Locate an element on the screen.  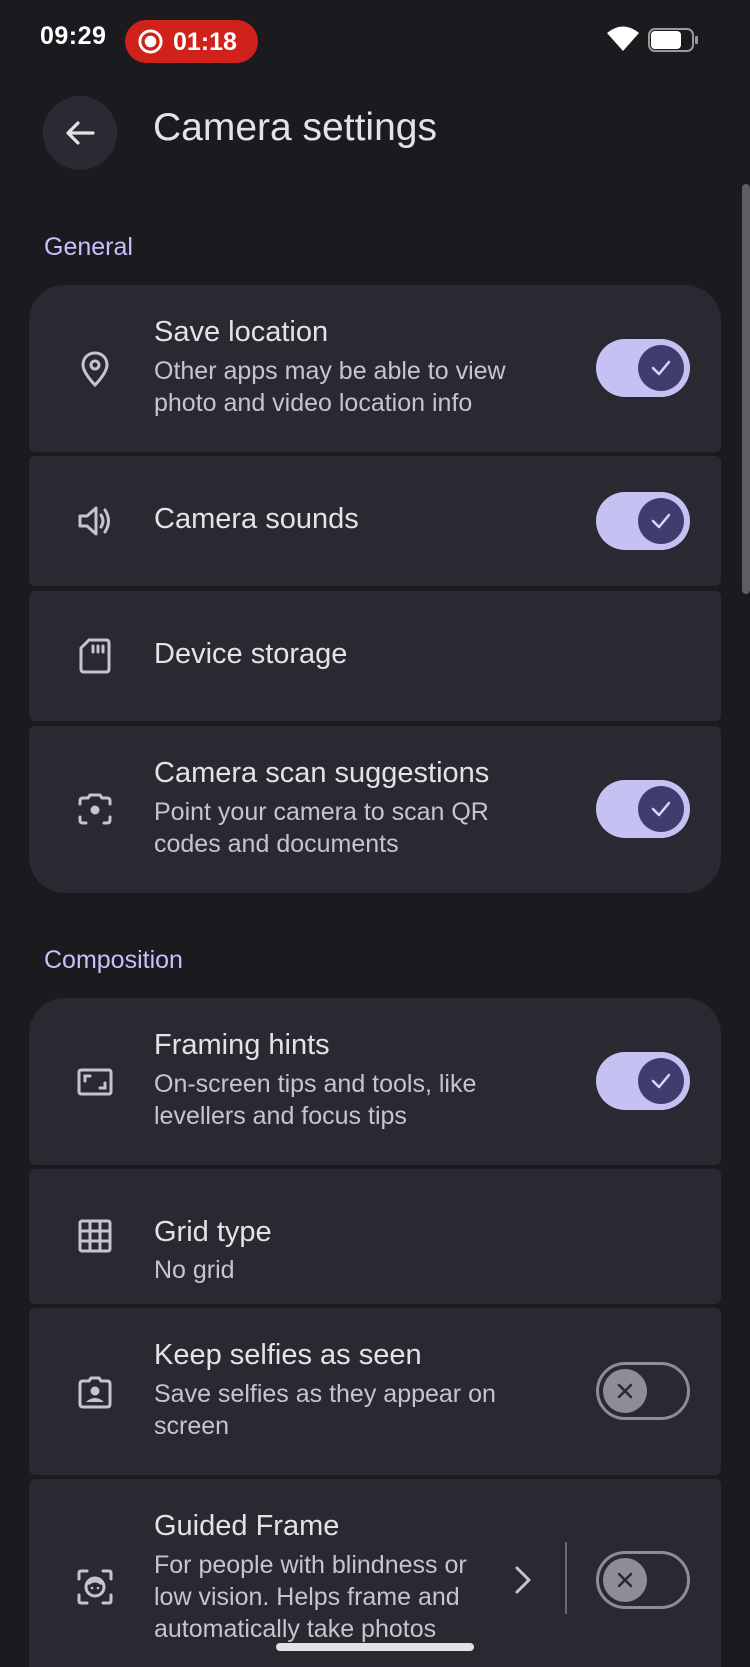
setting-title: Save location is located at coordinates (241, 332).